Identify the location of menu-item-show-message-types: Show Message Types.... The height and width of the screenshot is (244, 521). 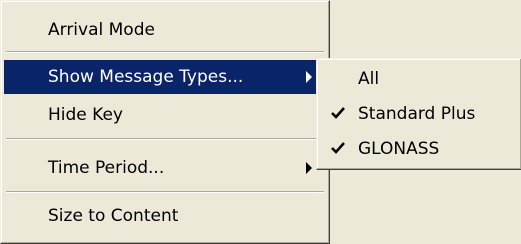
(165, 77).